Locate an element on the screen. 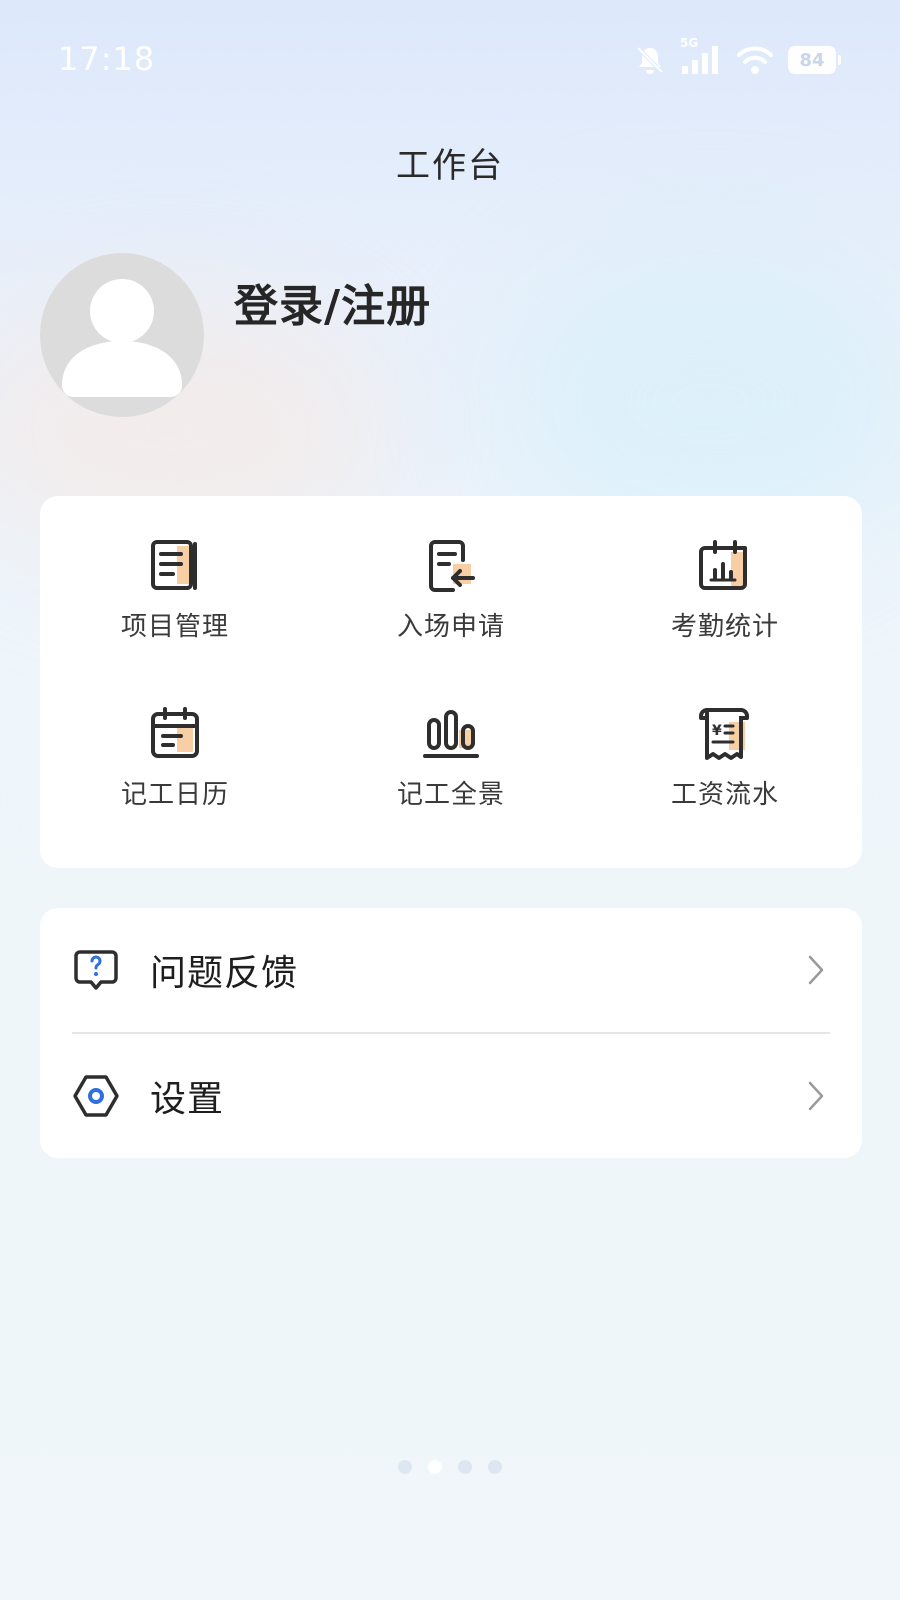  tool-salary-record: ¥ 工资流水 is located at coordinates (725, 739).